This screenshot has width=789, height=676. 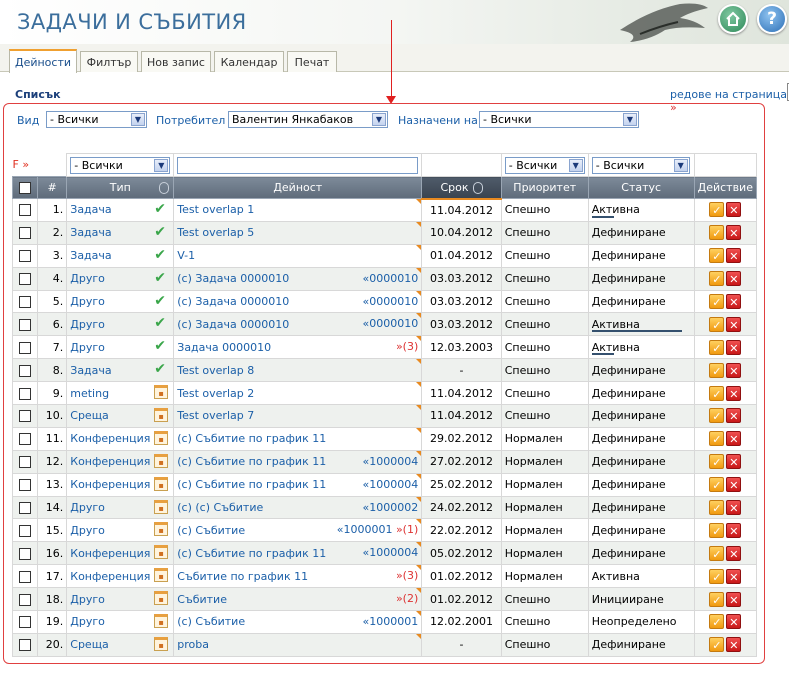 What do you see at coordinates (215, 209) in the screenshot?
I see `activity-link: Test overlap 1` at bounding box center [215, 209].